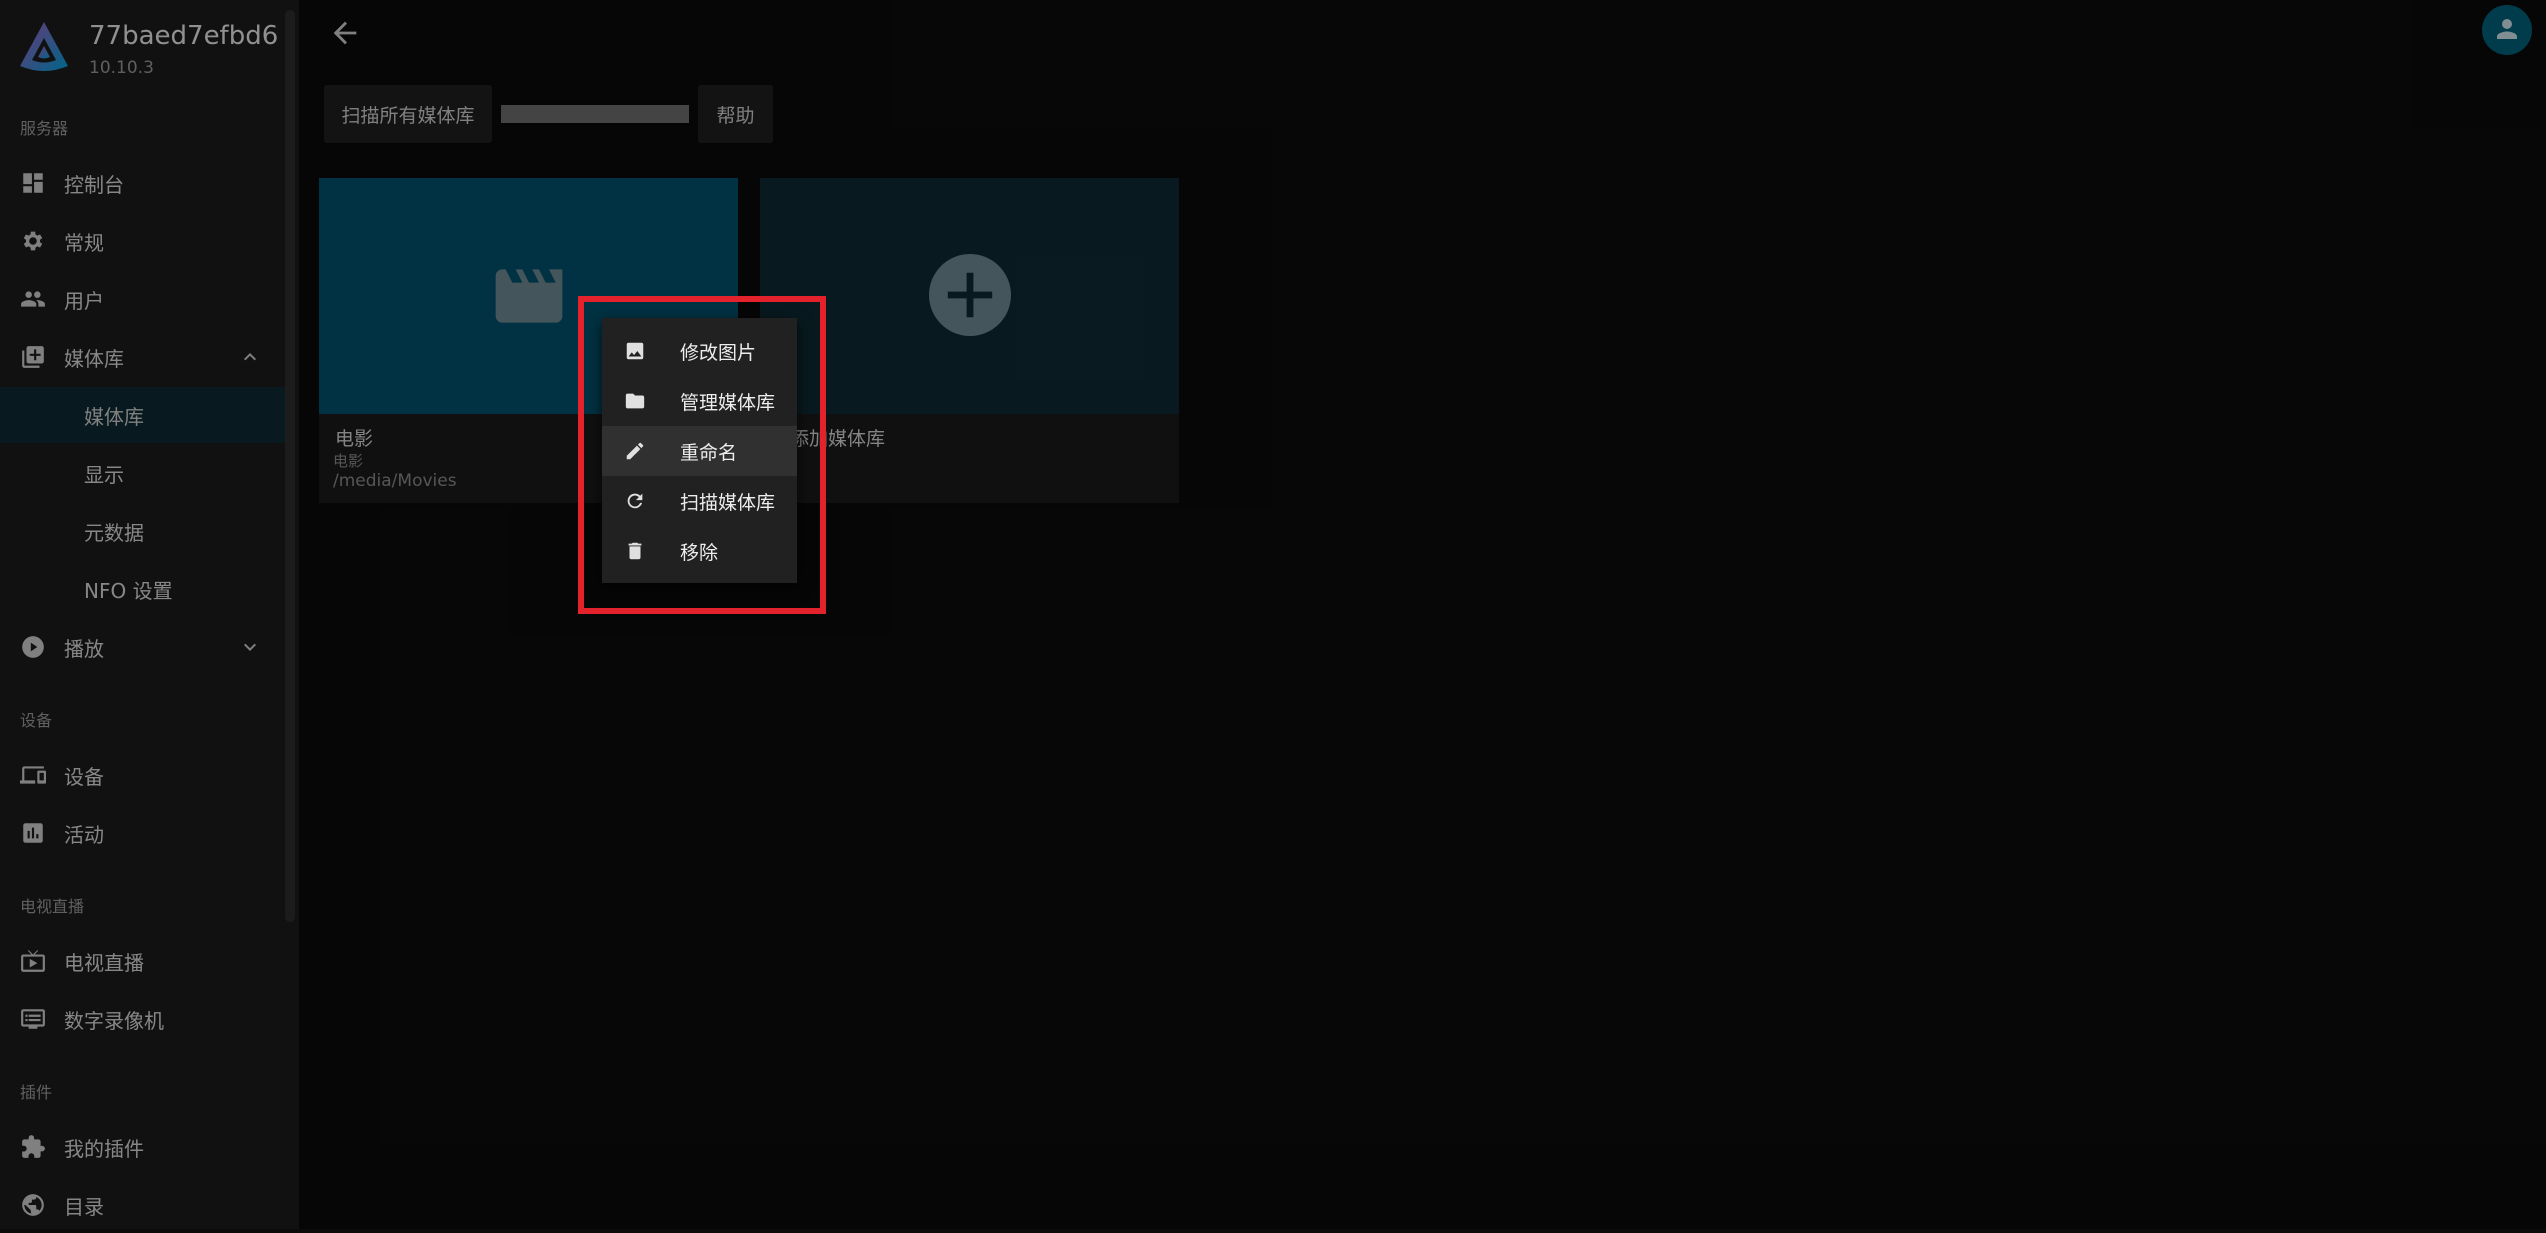  Describe the element at coordinates (702, 455) in the screenshot. I see `highlight-box` at that location.